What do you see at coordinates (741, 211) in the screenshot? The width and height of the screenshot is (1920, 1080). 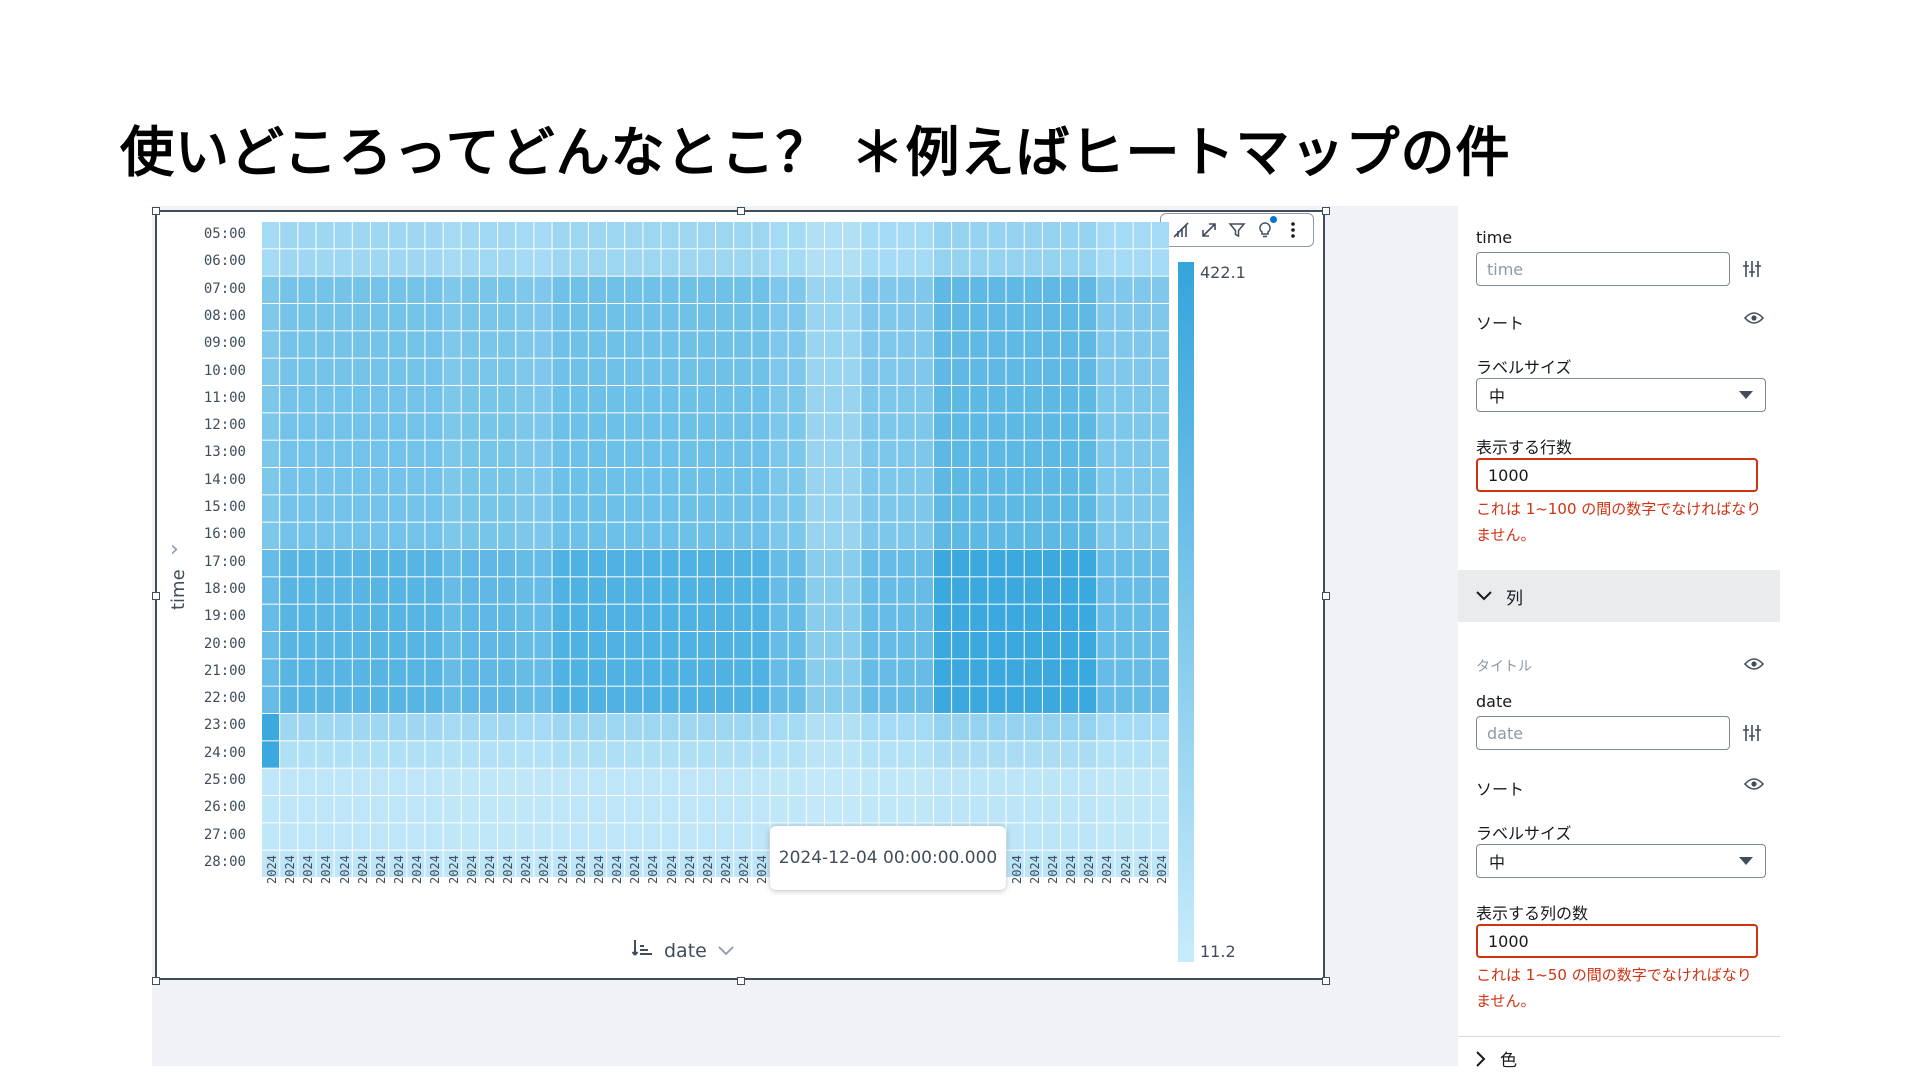 I see `resize-handle-tm` at bounding box center [741, 211].